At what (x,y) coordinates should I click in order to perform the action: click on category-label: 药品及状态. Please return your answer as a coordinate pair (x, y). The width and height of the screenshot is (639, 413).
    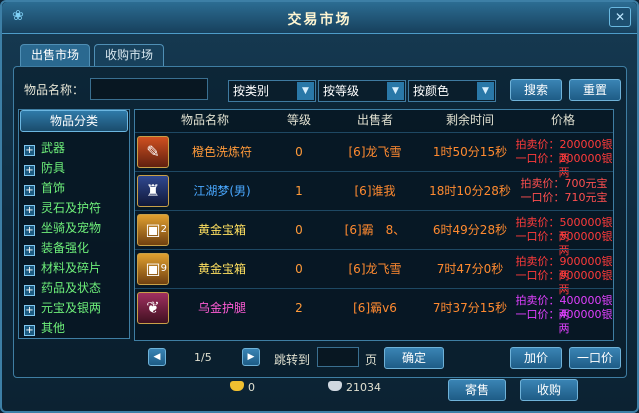
    Looking at the image, I should click on (71, 288).